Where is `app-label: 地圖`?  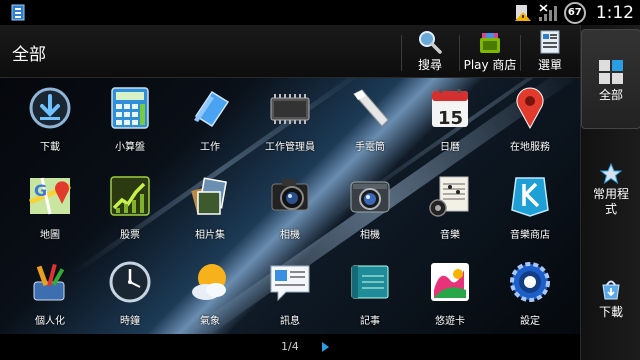 app-label: 地圖 is located at coordinates (50, 235).